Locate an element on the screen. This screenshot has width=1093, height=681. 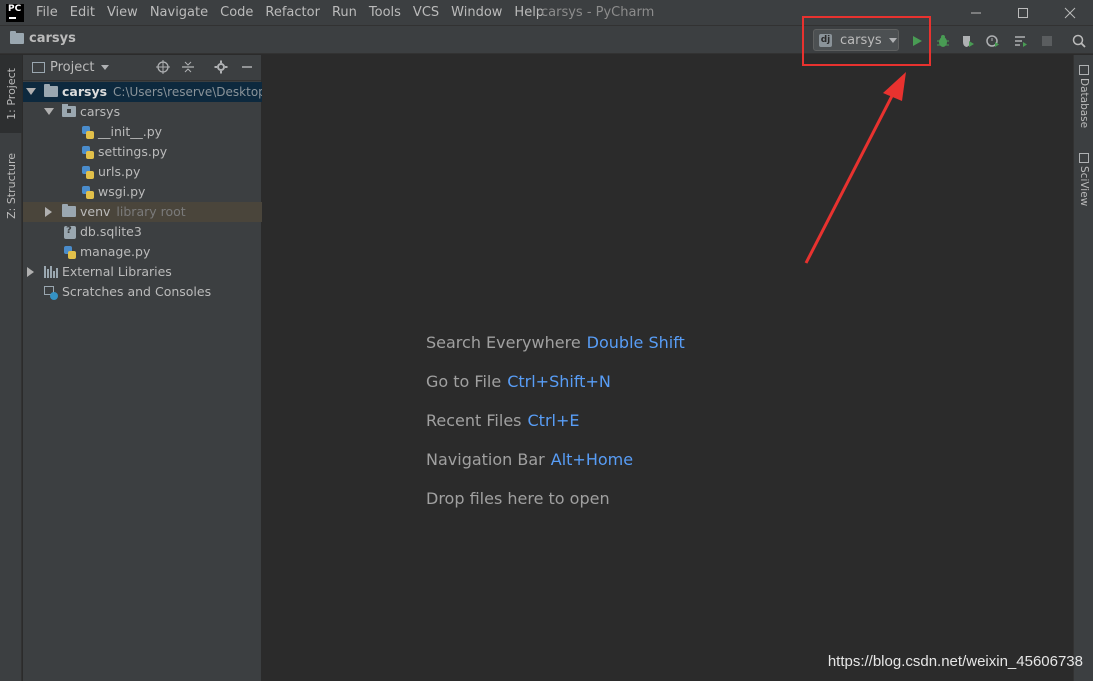
tree-scratches-label: Scratches and Consoles is located at coordinates (137, 291).